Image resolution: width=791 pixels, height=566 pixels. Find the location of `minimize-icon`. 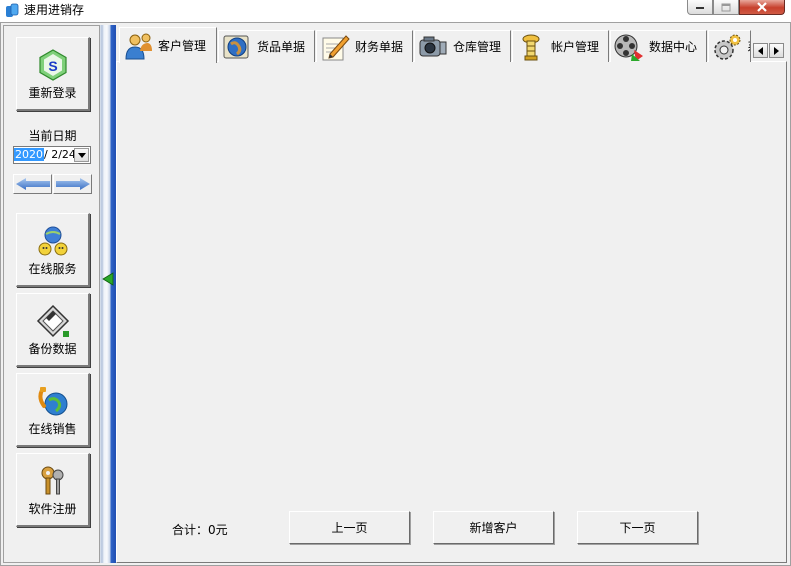

minimize-icon is located at coordinates (700, 8).